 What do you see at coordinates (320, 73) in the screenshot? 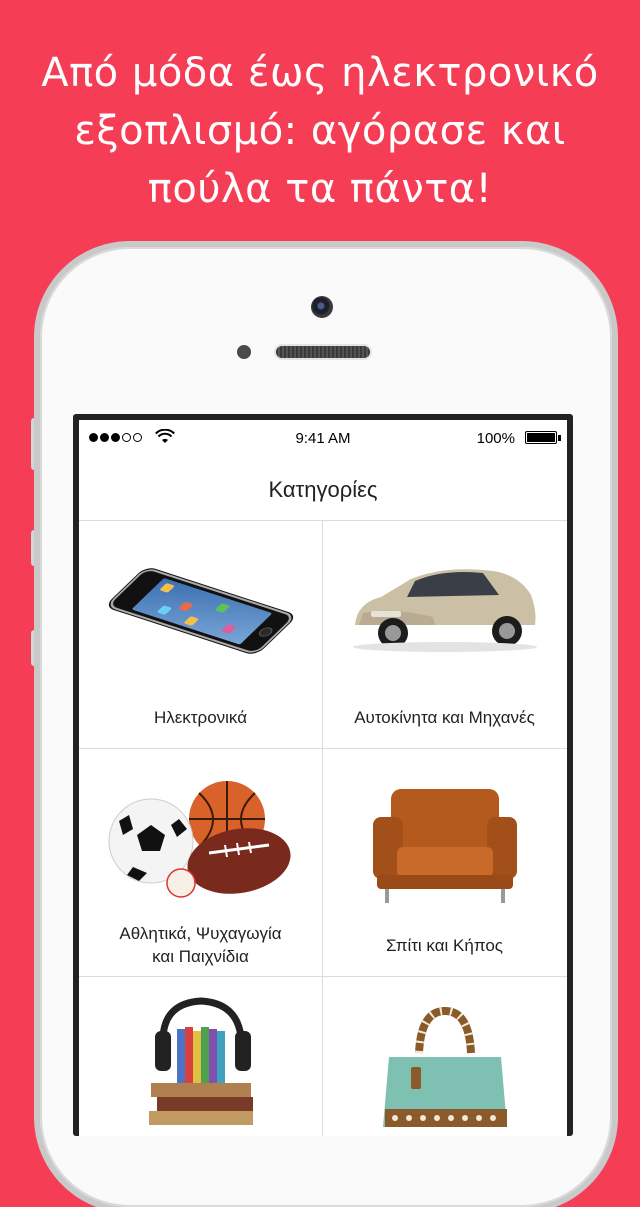
I see `headline-line-1: Από μόδα έως ηλεκτρονικό` at bounding box center [320, 73].